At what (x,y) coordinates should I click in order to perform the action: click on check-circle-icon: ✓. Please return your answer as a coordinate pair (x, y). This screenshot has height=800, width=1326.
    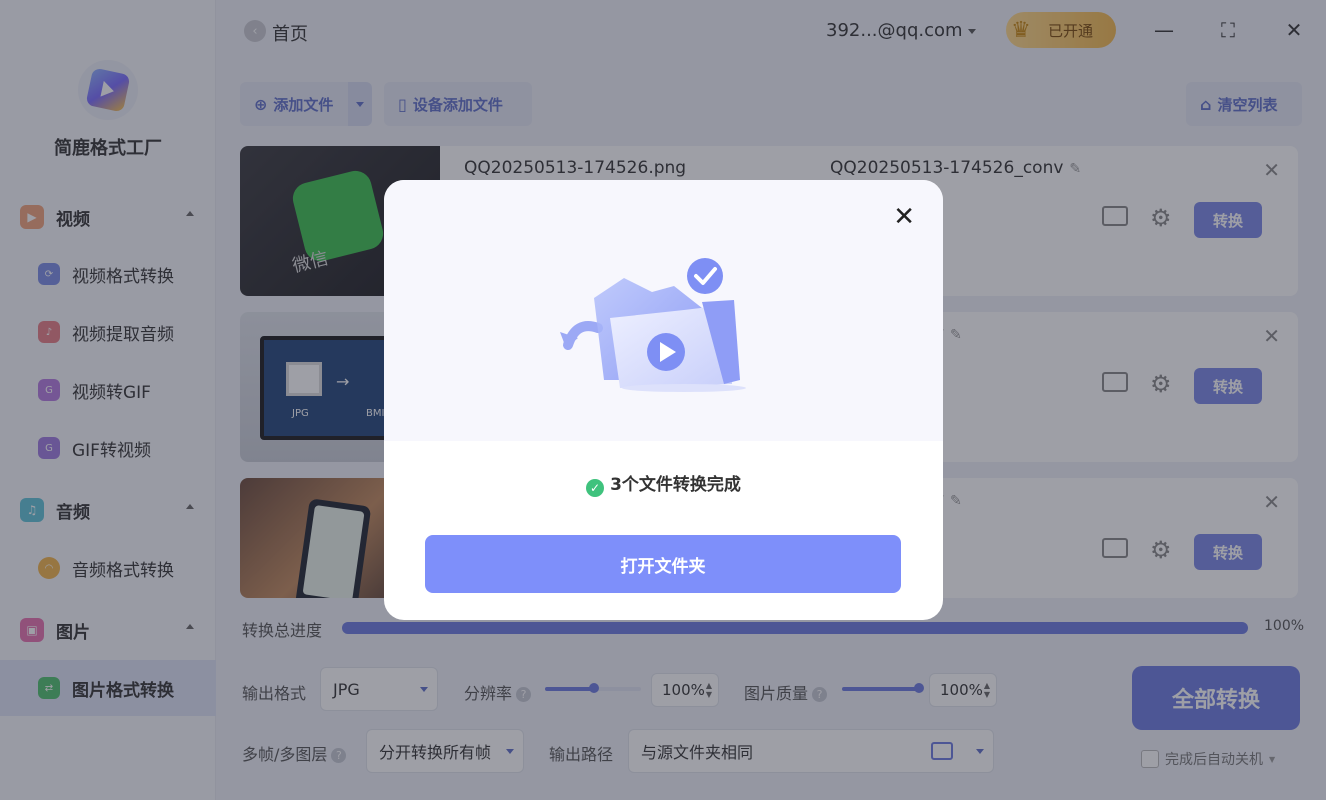
    Looking at the image, I should click on (595, 488).